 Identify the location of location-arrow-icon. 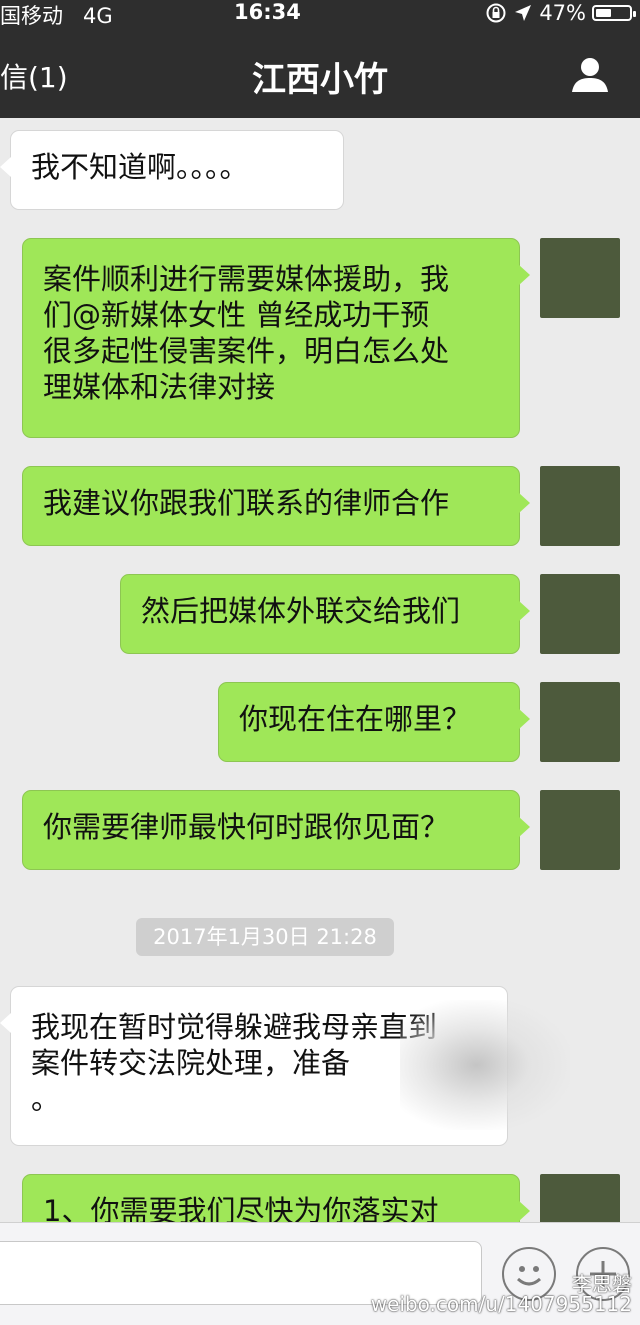
(523, 13).